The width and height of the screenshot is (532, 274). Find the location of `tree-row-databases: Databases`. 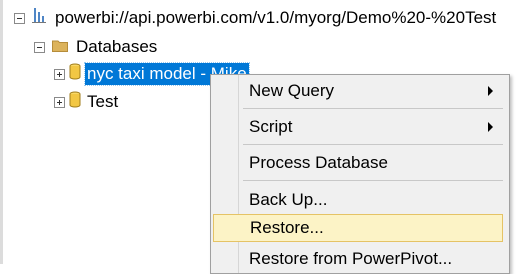

tree-row-databases: Databases is located at coordinates (96, 47).